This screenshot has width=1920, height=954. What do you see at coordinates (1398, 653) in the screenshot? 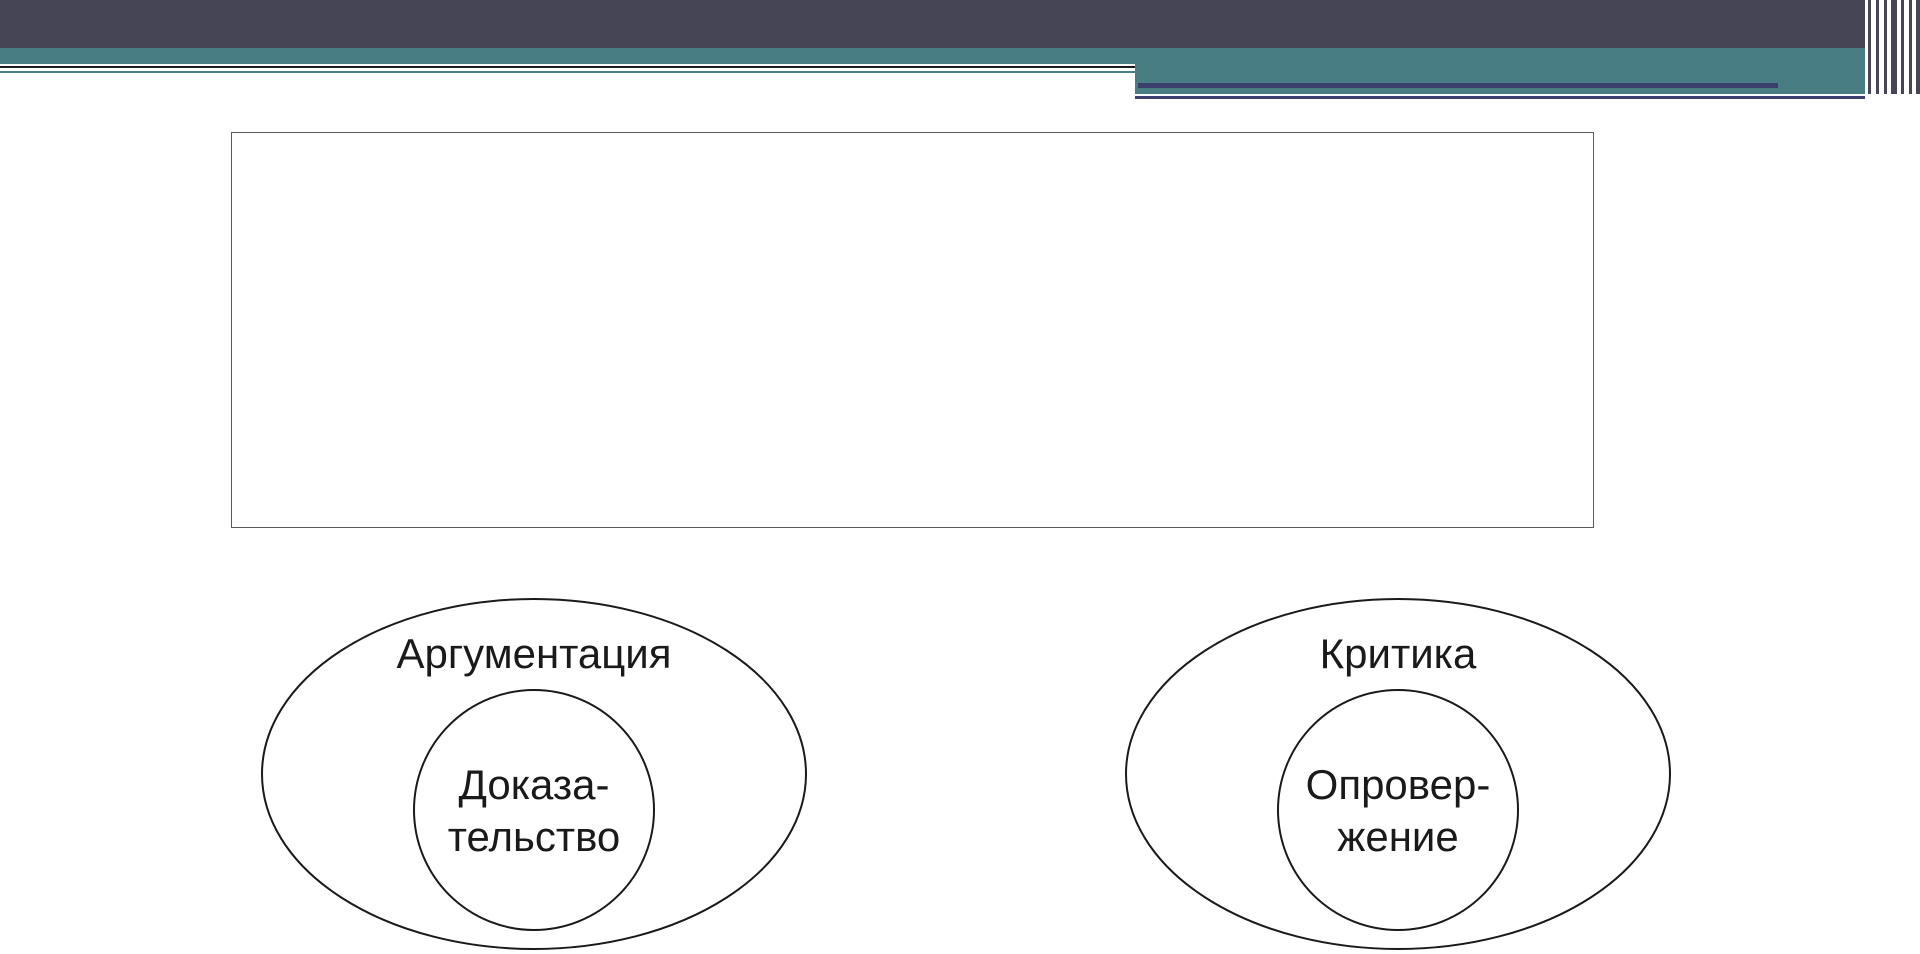
I see `criticism-label: Критика` at bounding box center [1398, 653].